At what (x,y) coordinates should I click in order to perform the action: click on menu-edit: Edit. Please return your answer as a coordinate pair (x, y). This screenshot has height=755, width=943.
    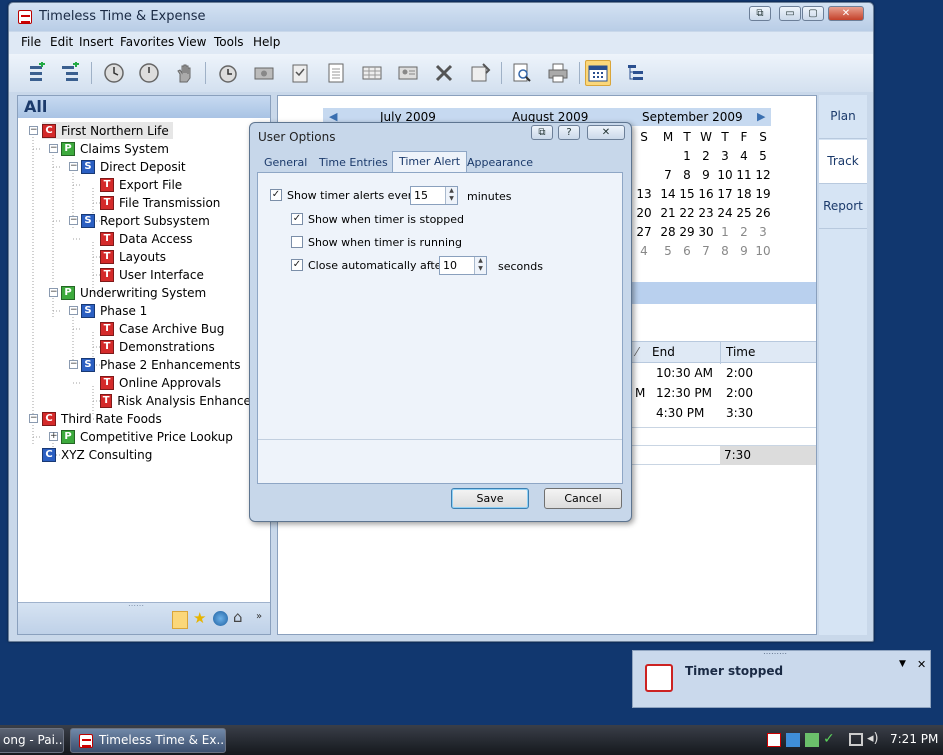
    Looking at the image, I should click on (61, 42).